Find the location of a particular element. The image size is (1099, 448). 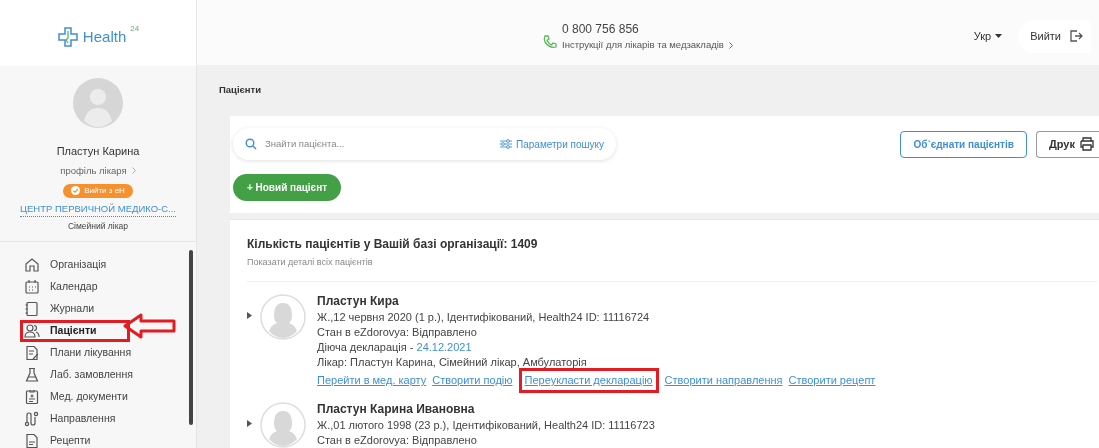

patient-count-heading: Кількість пацієнтів у Вашій базі організації: 1409 is located at coordinates (393, 244).